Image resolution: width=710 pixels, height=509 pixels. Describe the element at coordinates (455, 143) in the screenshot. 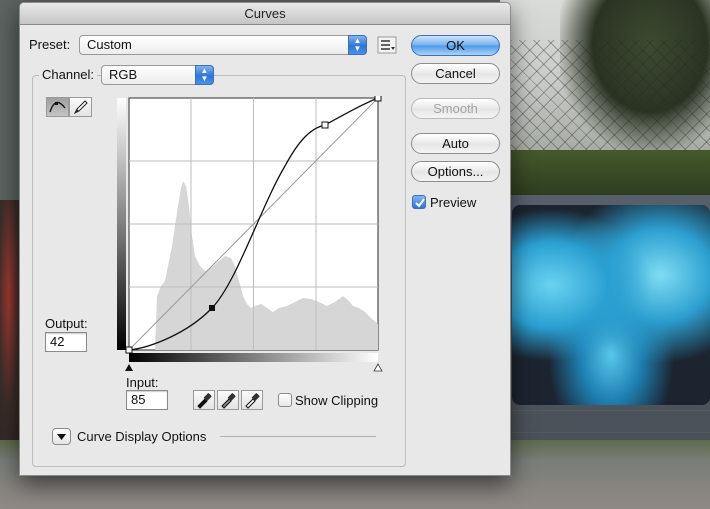

I see `auto-button: Auto` at that location.